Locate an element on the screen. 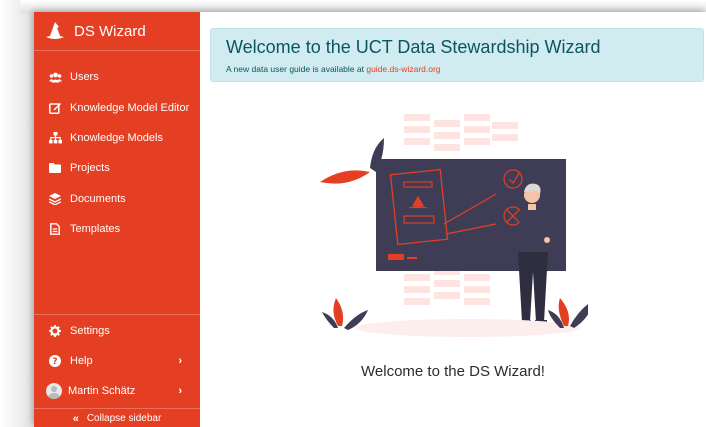 The width and height of the screenshot is (706, 427). sidebar-item-knowledge-models: Knowledge Models is located at coordinates (117, 138).